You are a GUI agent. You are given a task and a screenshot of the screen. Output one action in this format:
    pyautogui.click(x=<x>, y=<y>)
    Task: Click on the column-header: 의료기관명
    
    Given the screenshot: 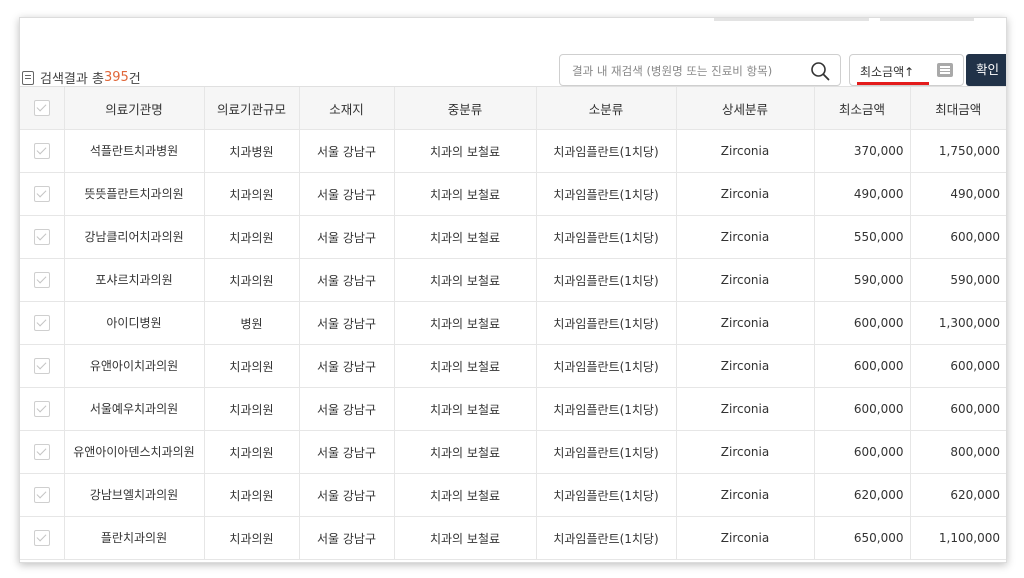 What is the action you would take?
    pyautogui.click(x=133, y=108)
    